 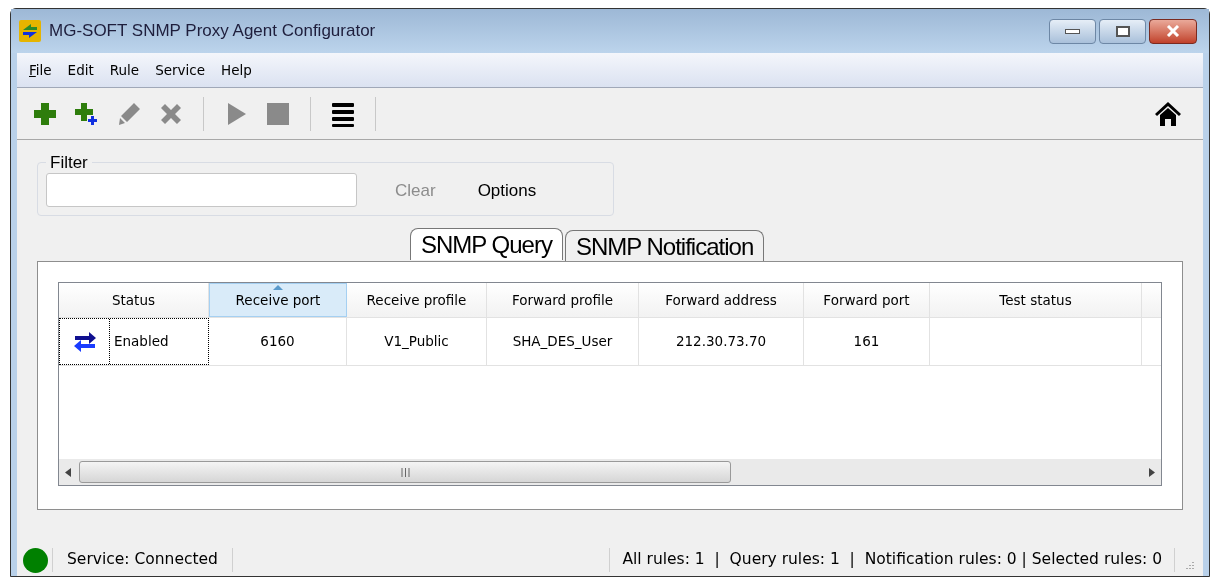 What do you see at coordinates (69, 163) in the screenshot?
I see `filter-label: Filter` at bounding box center [69, 163].